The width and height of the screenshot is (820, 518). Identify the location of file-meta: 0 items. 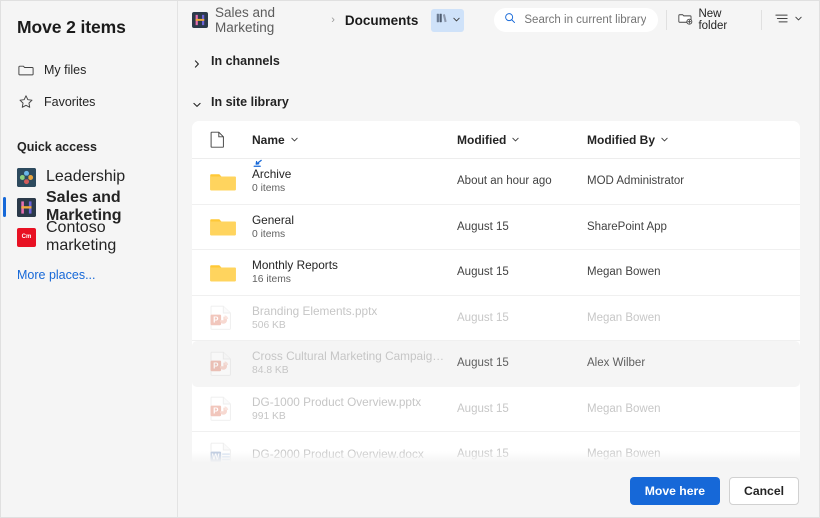
(269, 189).